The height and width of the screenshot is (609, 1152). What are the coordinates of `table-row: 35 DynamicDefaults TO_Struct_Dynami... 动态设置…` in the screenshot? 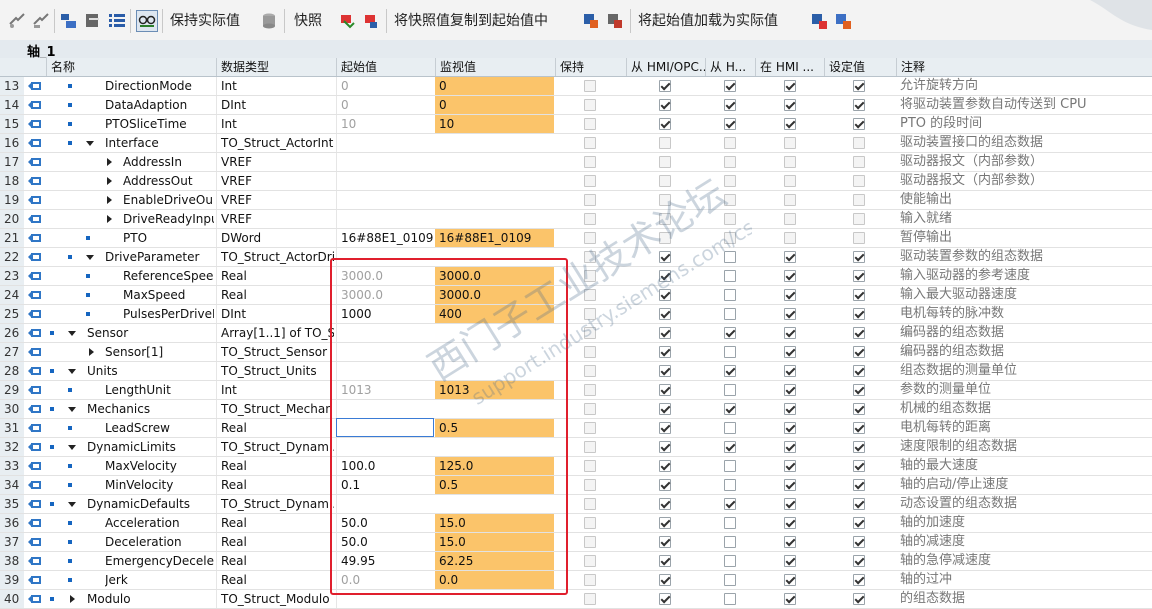 It's located at (576, 504).